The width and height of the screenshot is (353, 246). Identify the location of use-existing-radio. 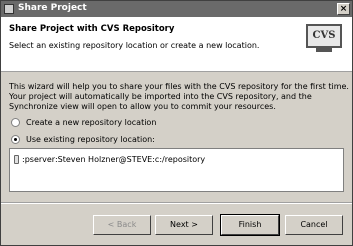
(15, 139).